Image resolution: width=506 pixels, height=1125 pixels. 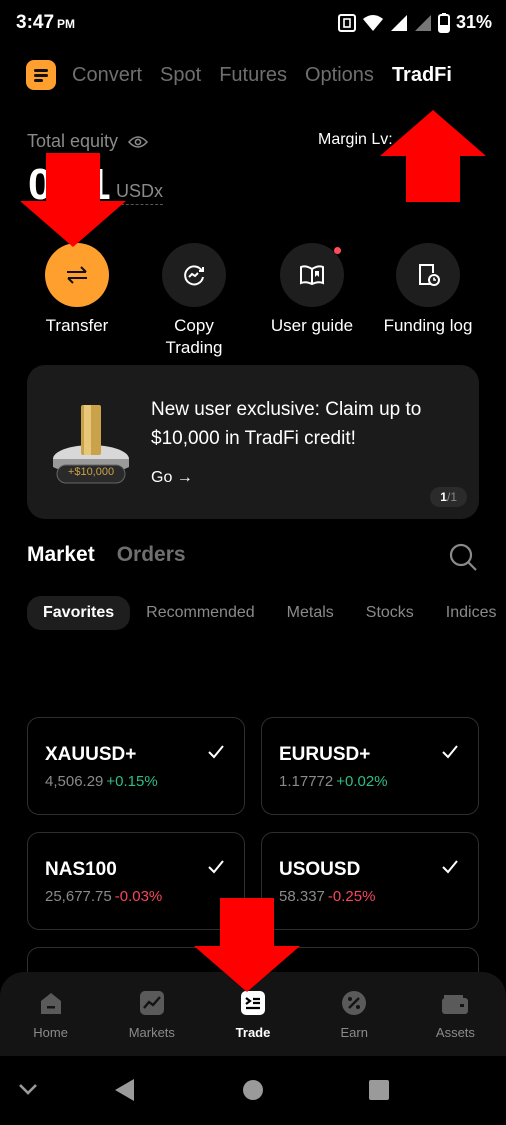 What do you see at coordinates (346, 22) in the screenshot?
I see `nfc-icon` at bounding box center [346, 22].